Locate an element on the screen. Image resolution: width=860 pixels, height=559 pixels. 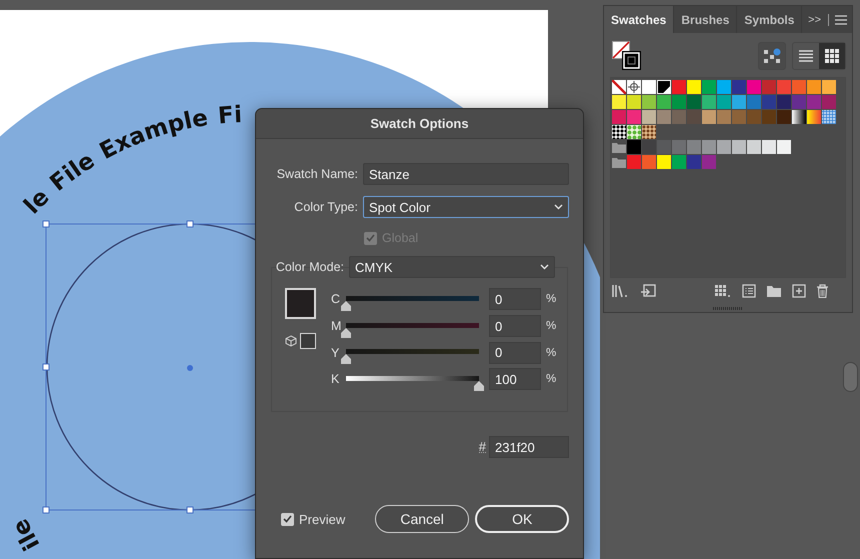
color-type-dropdown: Spot Color is located at coordinates (466, 207).